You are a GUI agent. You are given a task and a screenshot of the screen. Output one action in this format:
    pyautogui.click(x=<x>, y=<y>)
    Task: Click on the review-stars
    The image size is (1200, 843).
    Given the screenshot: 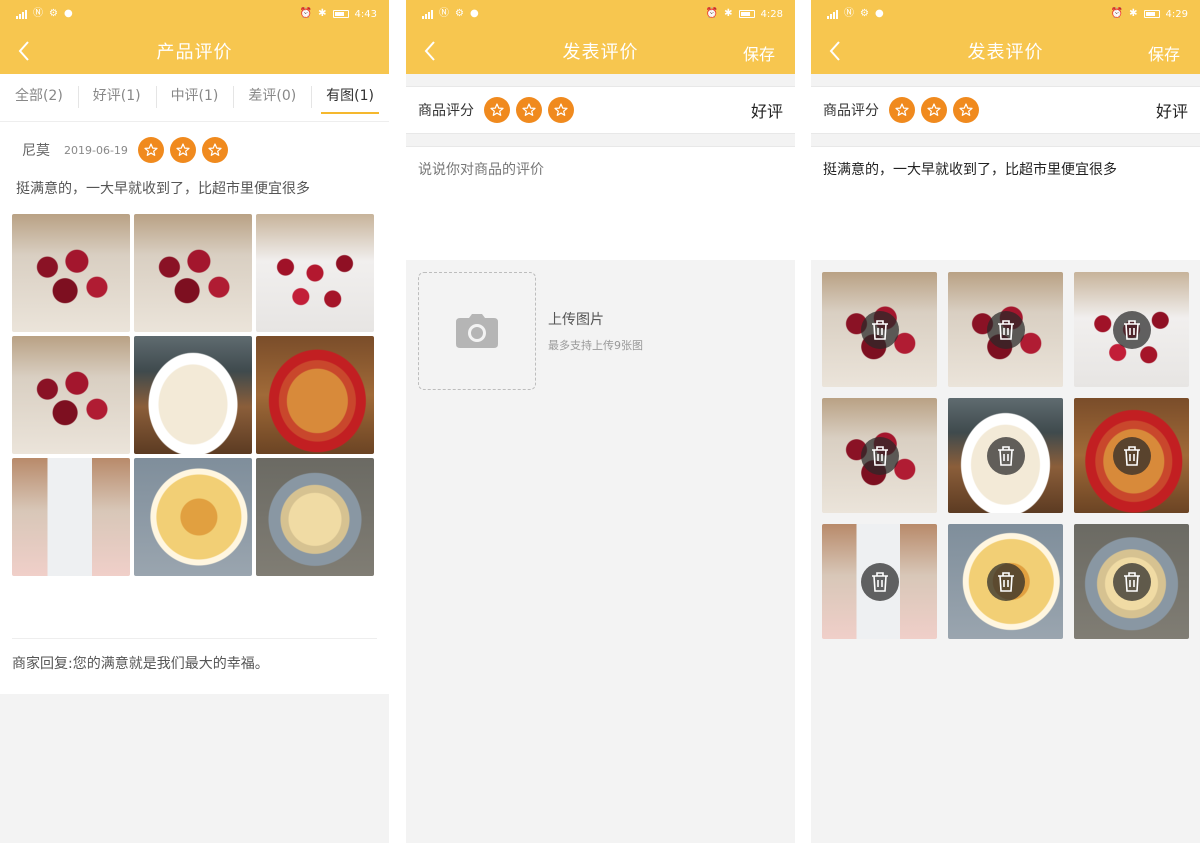 What is the action you would take?
    pyautogui.click(x=182, y=150)
    